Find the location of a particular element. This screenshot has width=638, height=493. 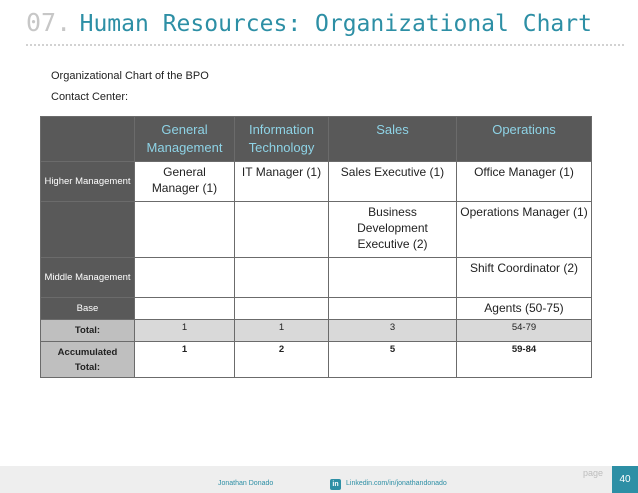

table-cell: Shift Coordinator (2) is located at coordinates (524, 277).